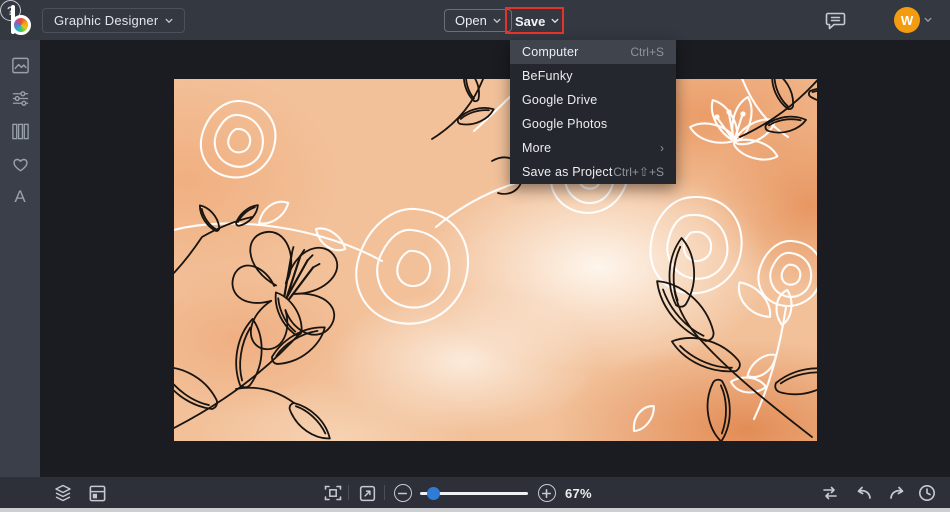 The image size is (950, 512). What do you see at coordinates (593, 76) in the screenshot?
I see `menu-item-befunky: BeFunky` at bounding box center [593, 76].